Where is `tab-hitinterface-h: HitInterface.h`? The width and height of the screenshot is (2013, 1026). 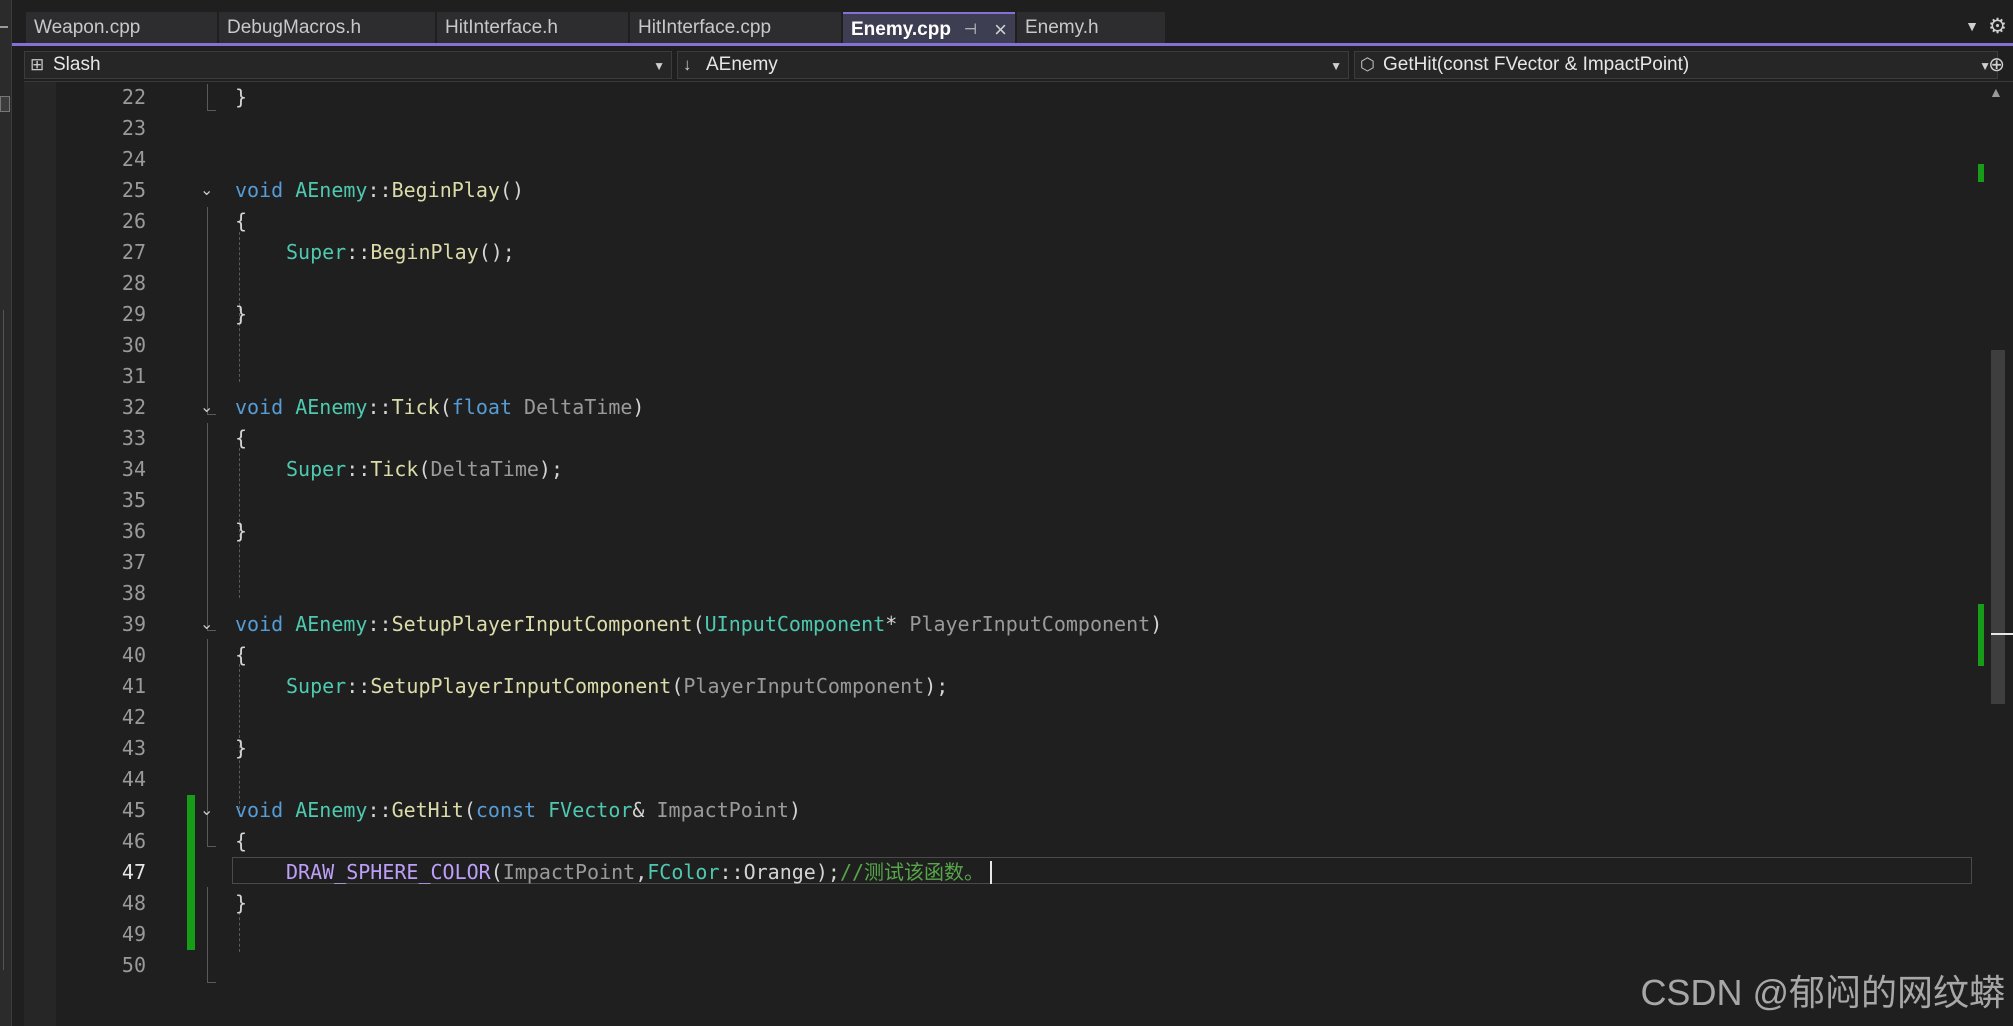
tab-hitinterface-h: HitInterface.h is located at coordinates (532, 27).